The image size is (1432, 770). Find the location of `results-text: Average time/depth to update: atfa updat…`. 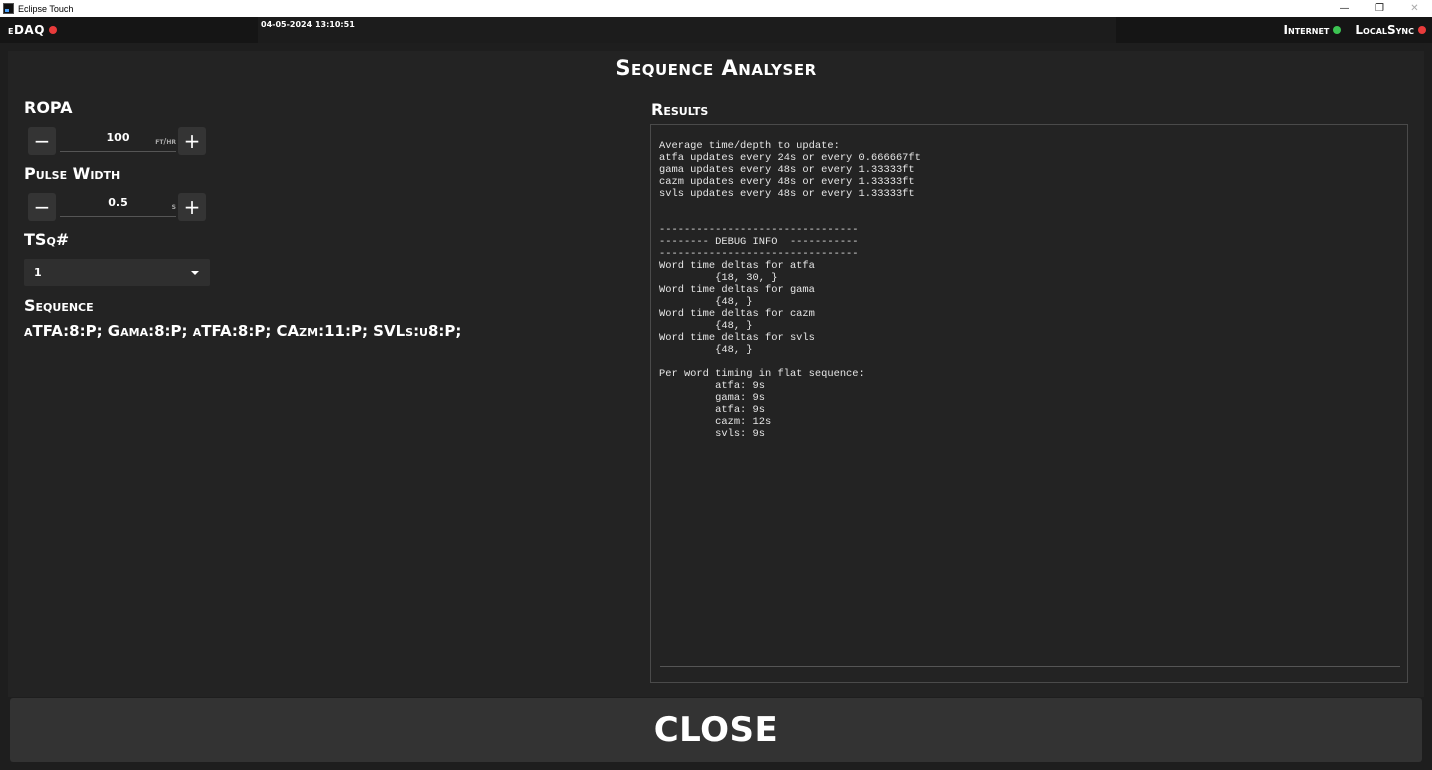

results-text: Average time/depth to update: atfa updat… is located at coordinates (790, 290).